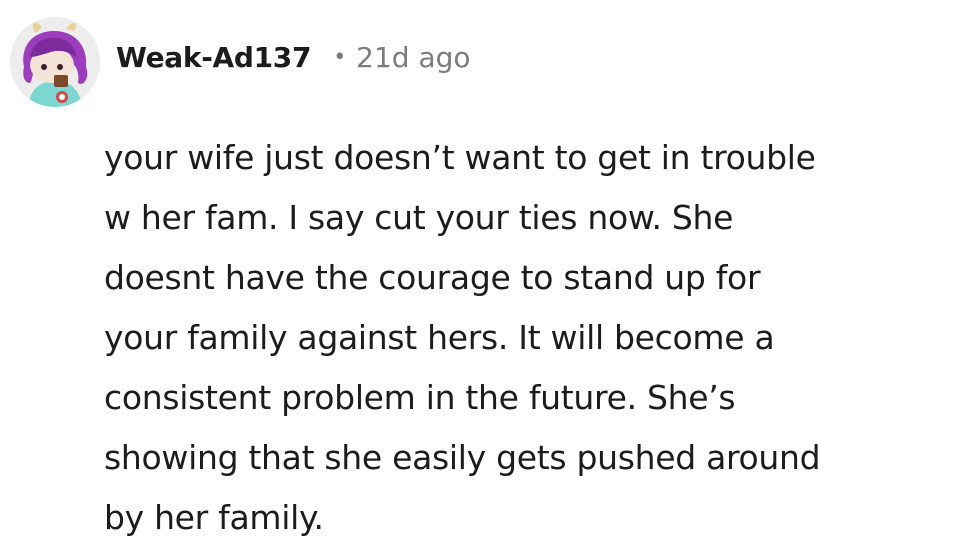  I want to click on author-username: Weak-Ad137, so click(213, 57).